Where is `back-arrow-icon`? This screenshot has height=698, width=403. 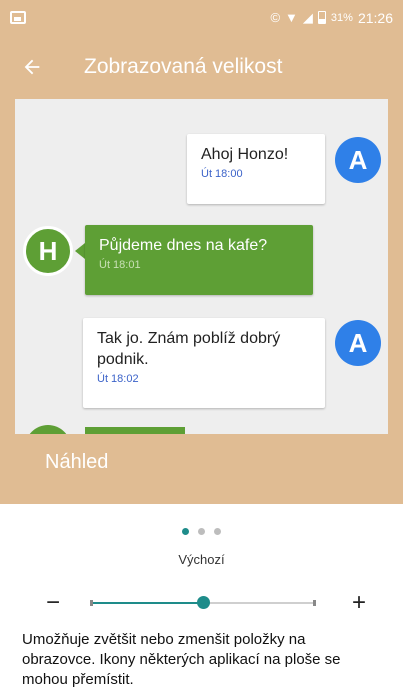
back-arrow-icon is located at coordinates (32, 67).